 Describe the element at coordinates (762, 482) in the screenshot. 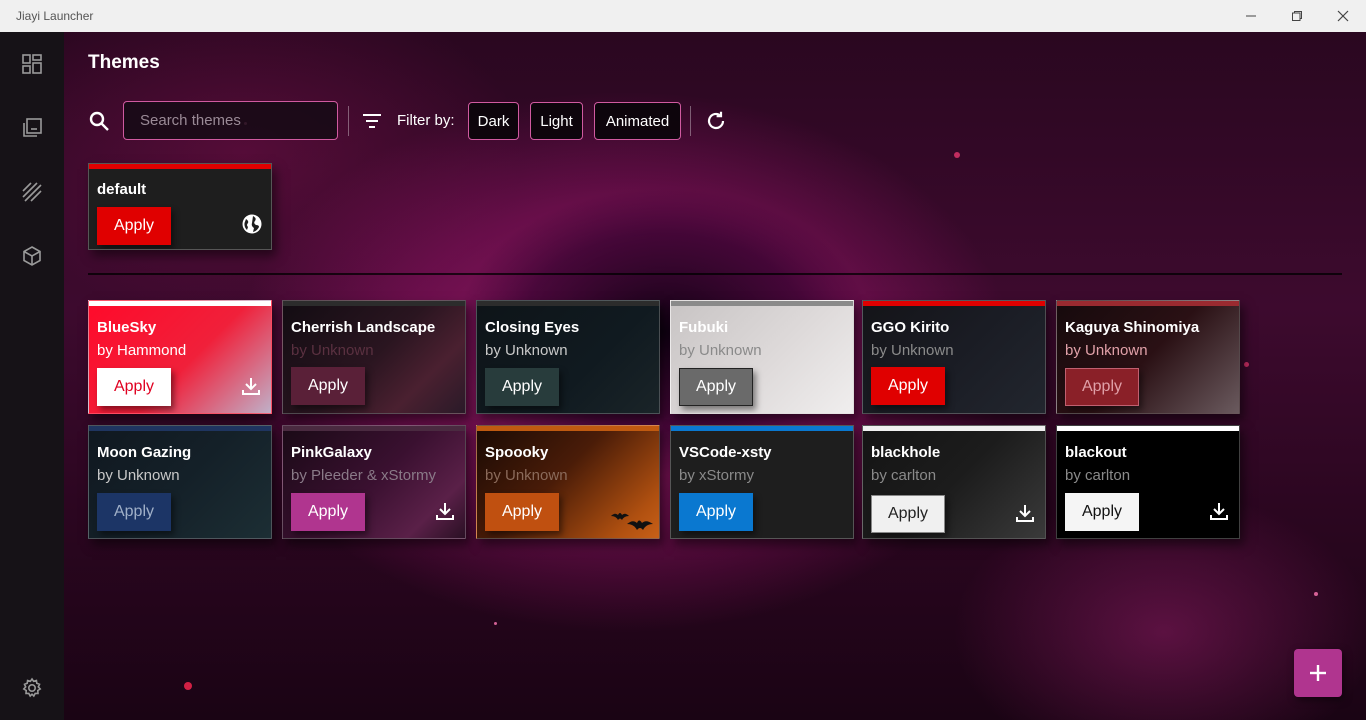

I see `theme-card-vscode-xsty: VSCode-xsty by xStormy Apply` at that location.